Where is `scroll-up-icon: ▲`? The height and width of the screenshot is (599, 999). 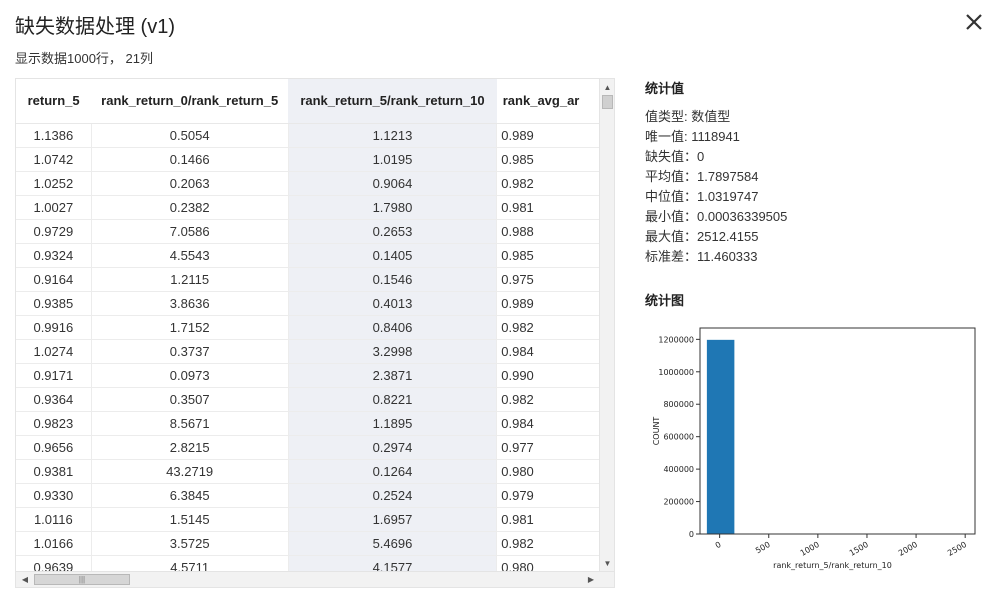 scroll-up-icon: ▲ is located at coordinates (607, 88).